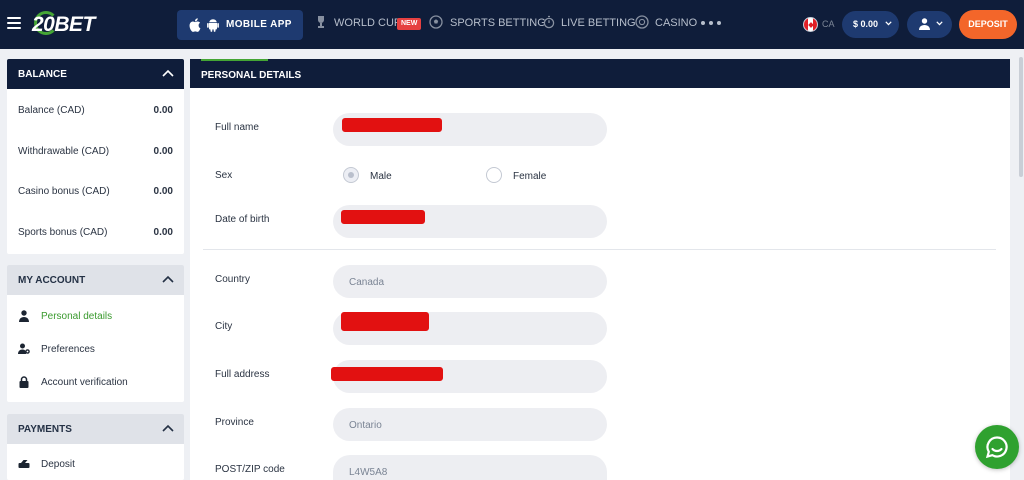 The width and height of the screenshot is (1024, 480). I want to click on live-stopwatch-icon, so click(549, 22).